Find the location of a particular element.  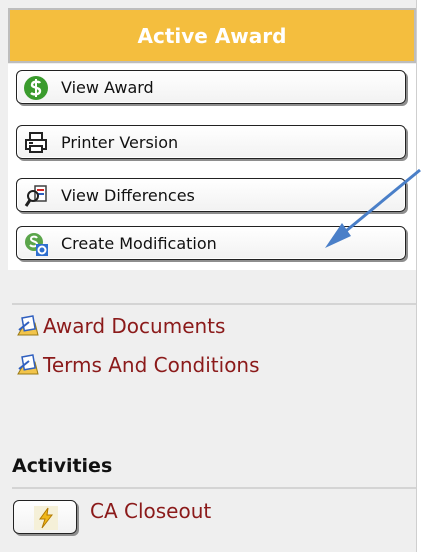

active-award-header: Active Award is located at coordinates (212, 35).